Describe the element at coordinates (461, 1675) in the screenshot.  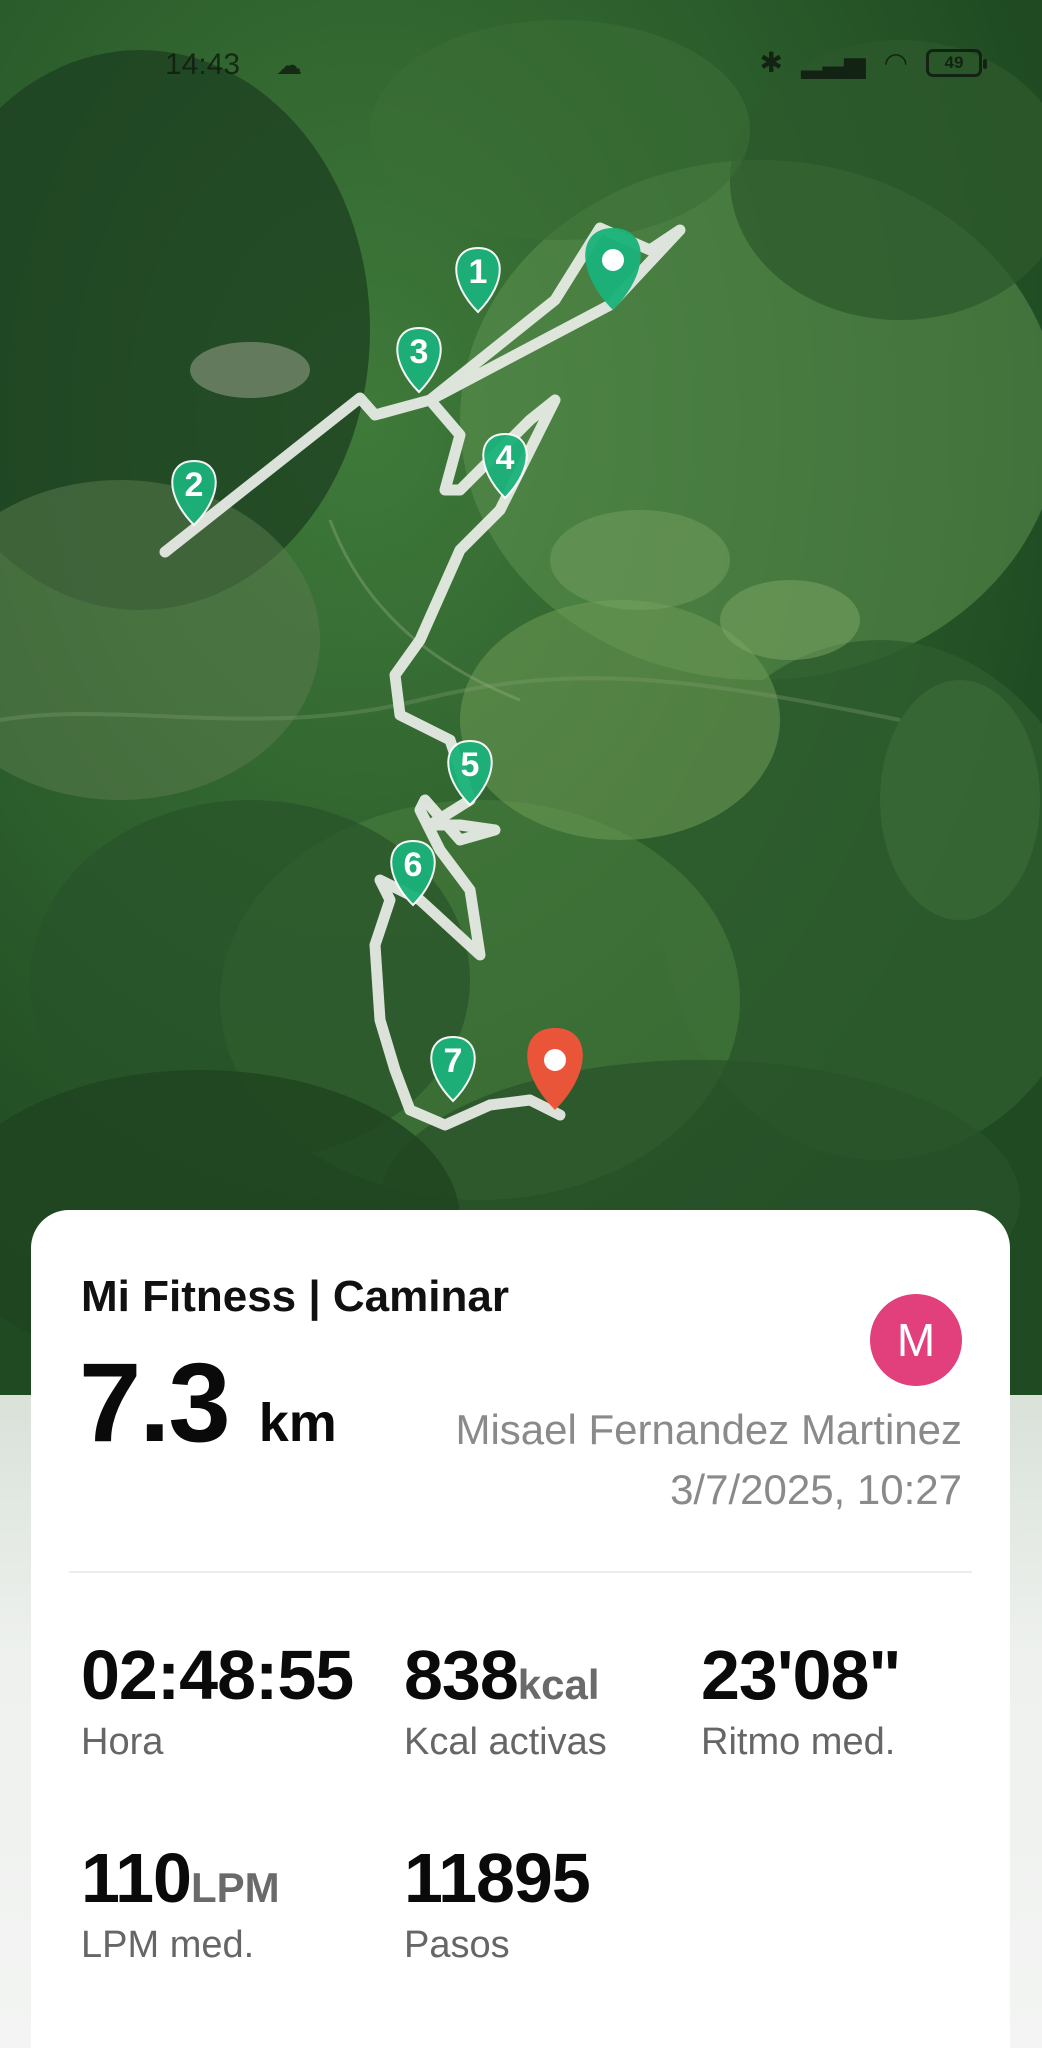
I see `stat-kcal-value: 838` at that location.